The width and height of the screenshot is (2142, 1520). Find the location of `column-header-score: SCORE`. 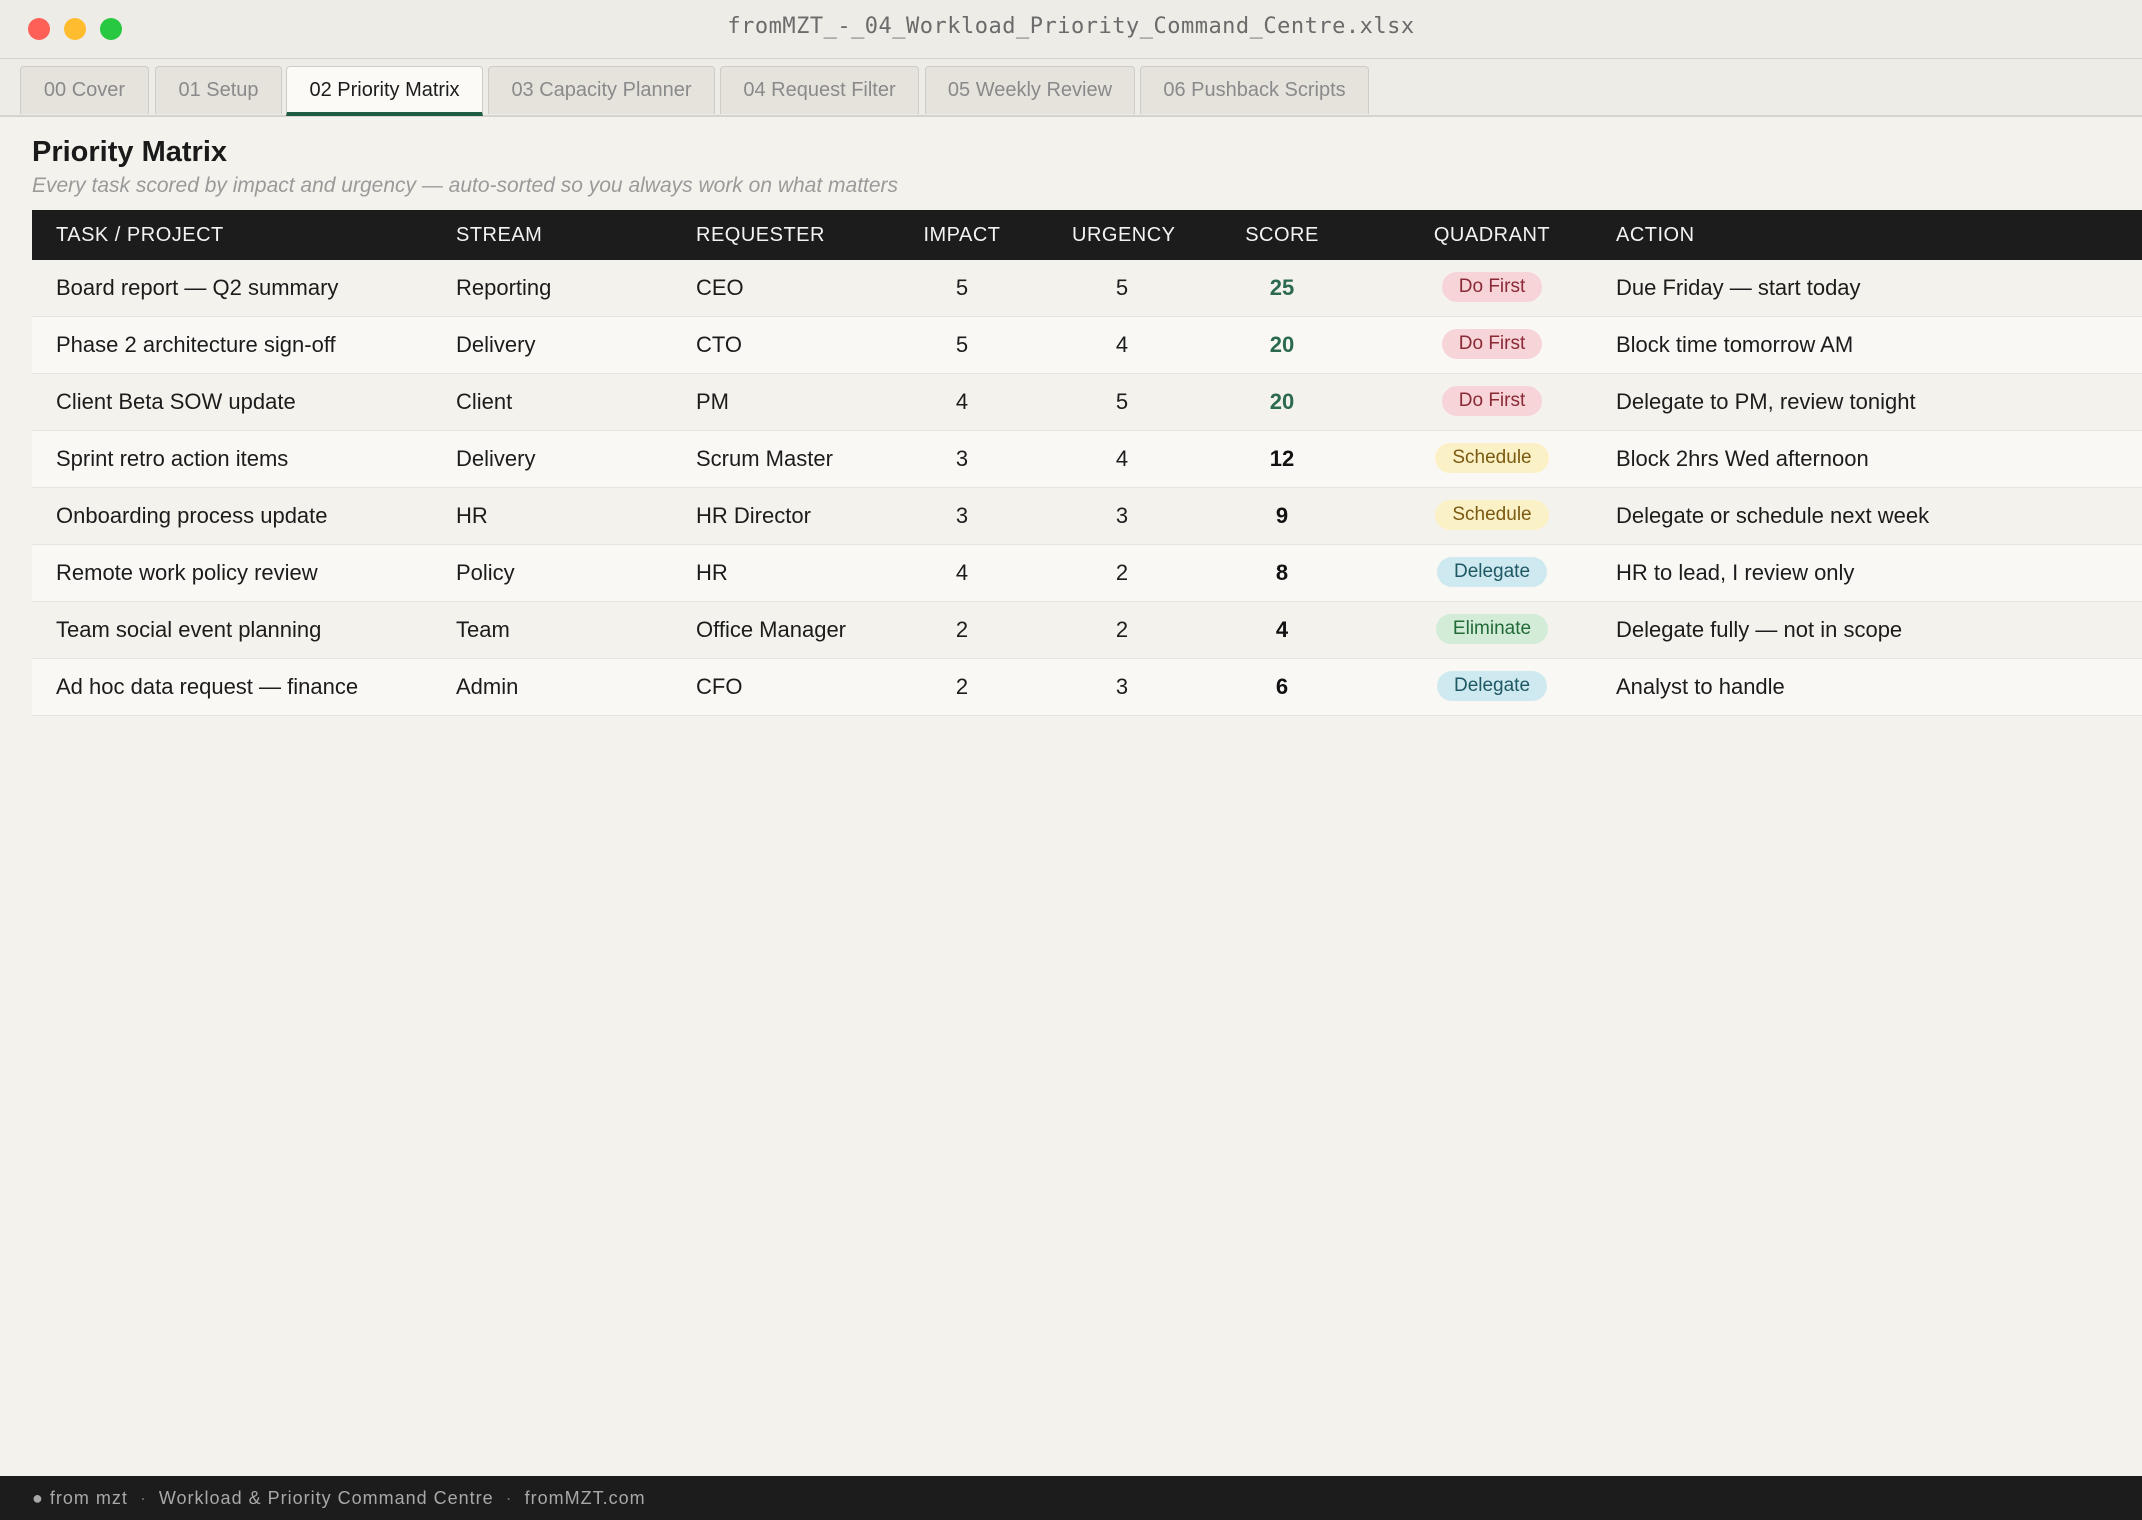

column-header-score: SCORE is located at coordinates (1282, 235).